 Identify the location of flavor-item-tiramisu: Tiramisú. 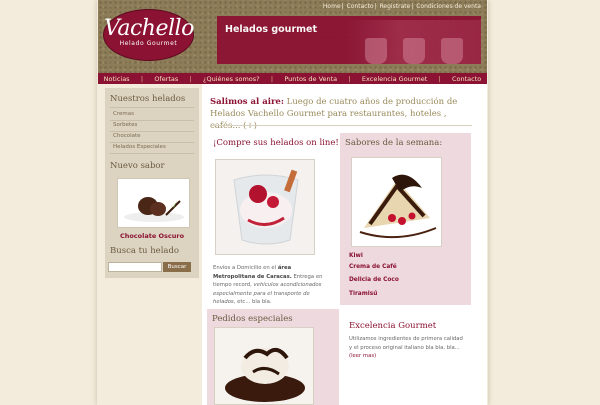
(363, 294).